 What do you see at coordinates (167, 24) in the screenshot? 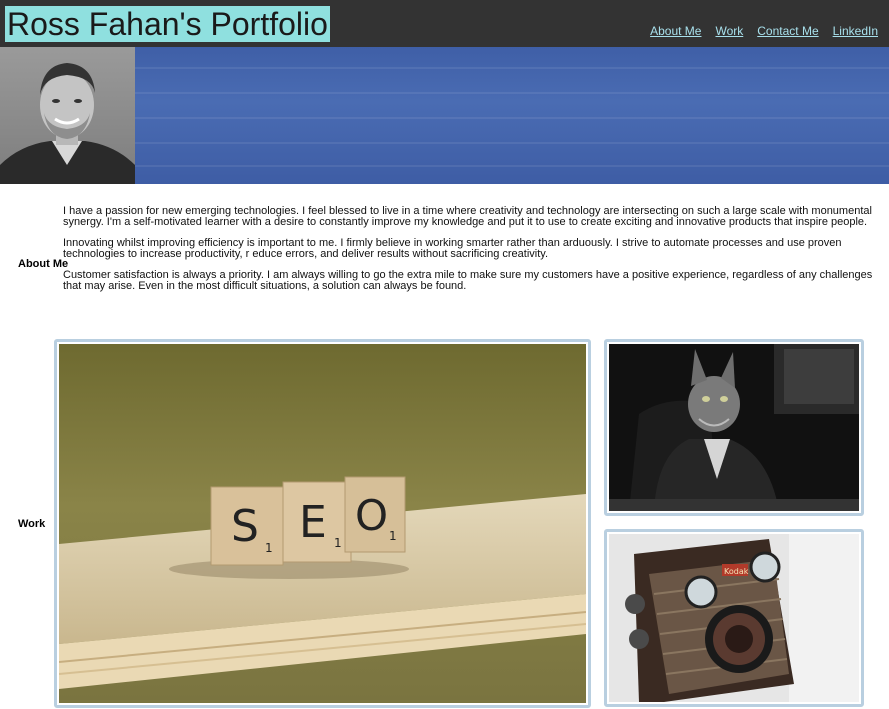
I see `site-title: Ross Fahan's Portfolio` at bounding box center [167, 24].